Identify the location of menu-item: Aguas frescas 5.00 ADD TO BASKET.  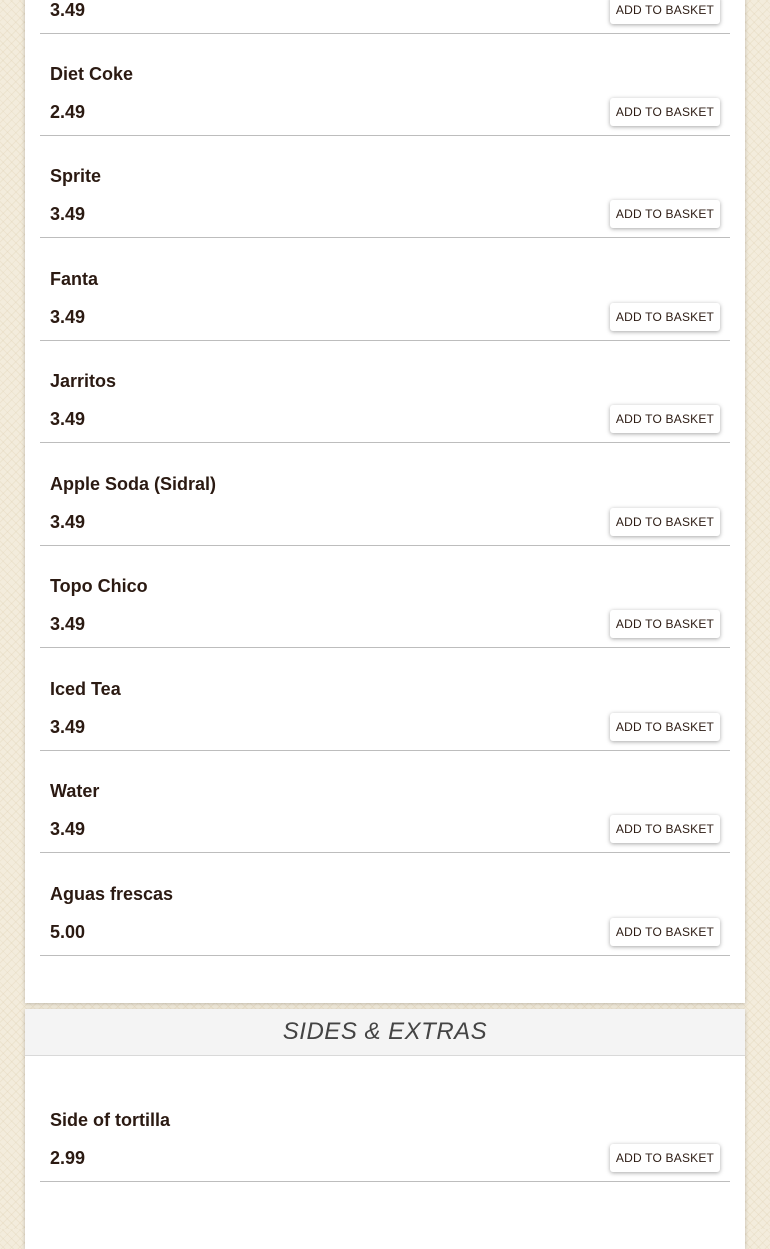
(385, 905).